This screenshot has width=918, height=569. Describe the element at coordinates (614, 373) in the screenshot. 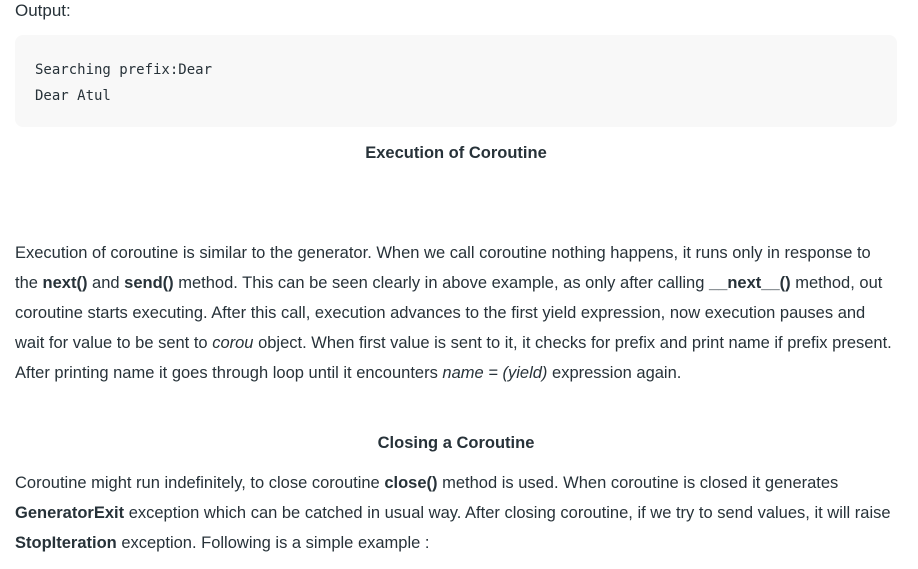

I see `text: expression again.` at that location.